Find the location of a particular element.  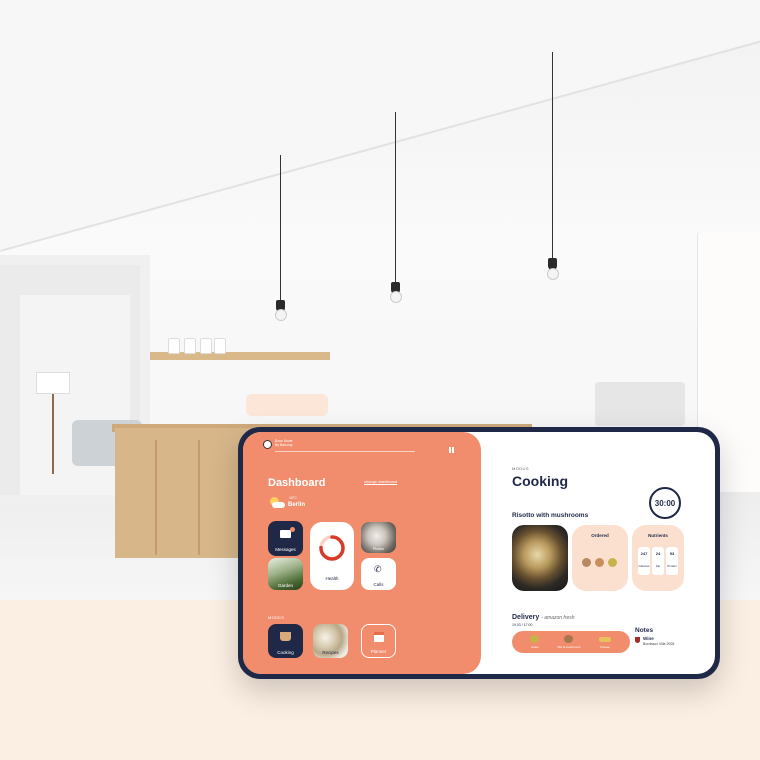

cheese-icon is located at coordinates (605, 639).